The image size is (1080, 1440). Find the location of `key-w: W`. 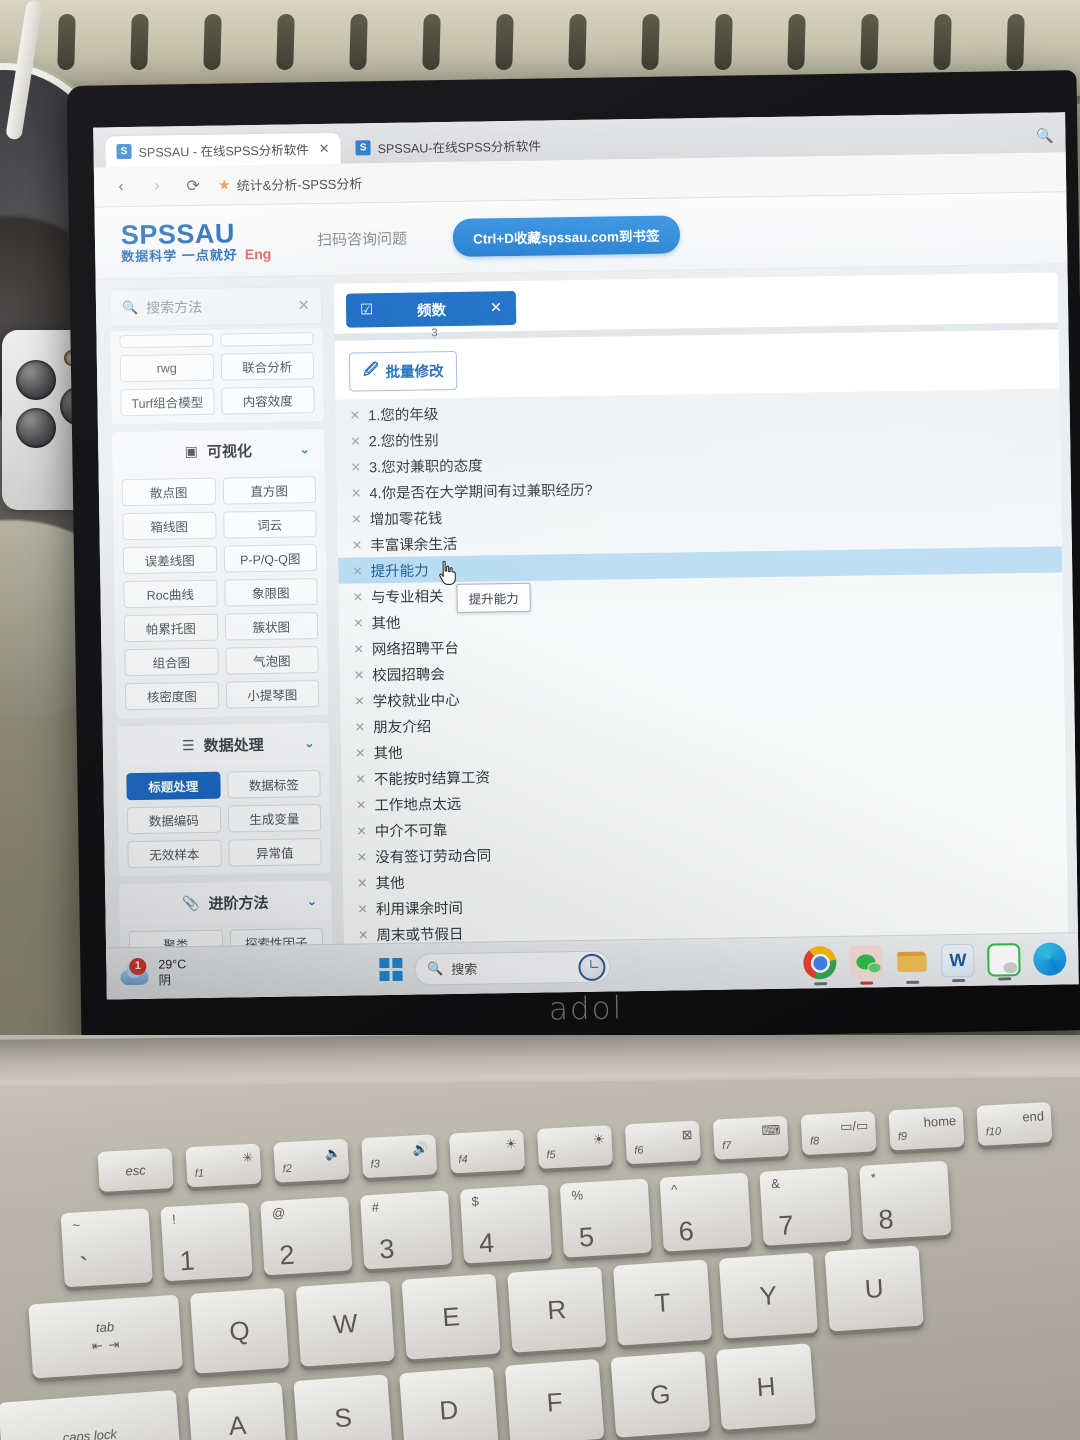

key-w: W is located at coordinates (345, 1323).